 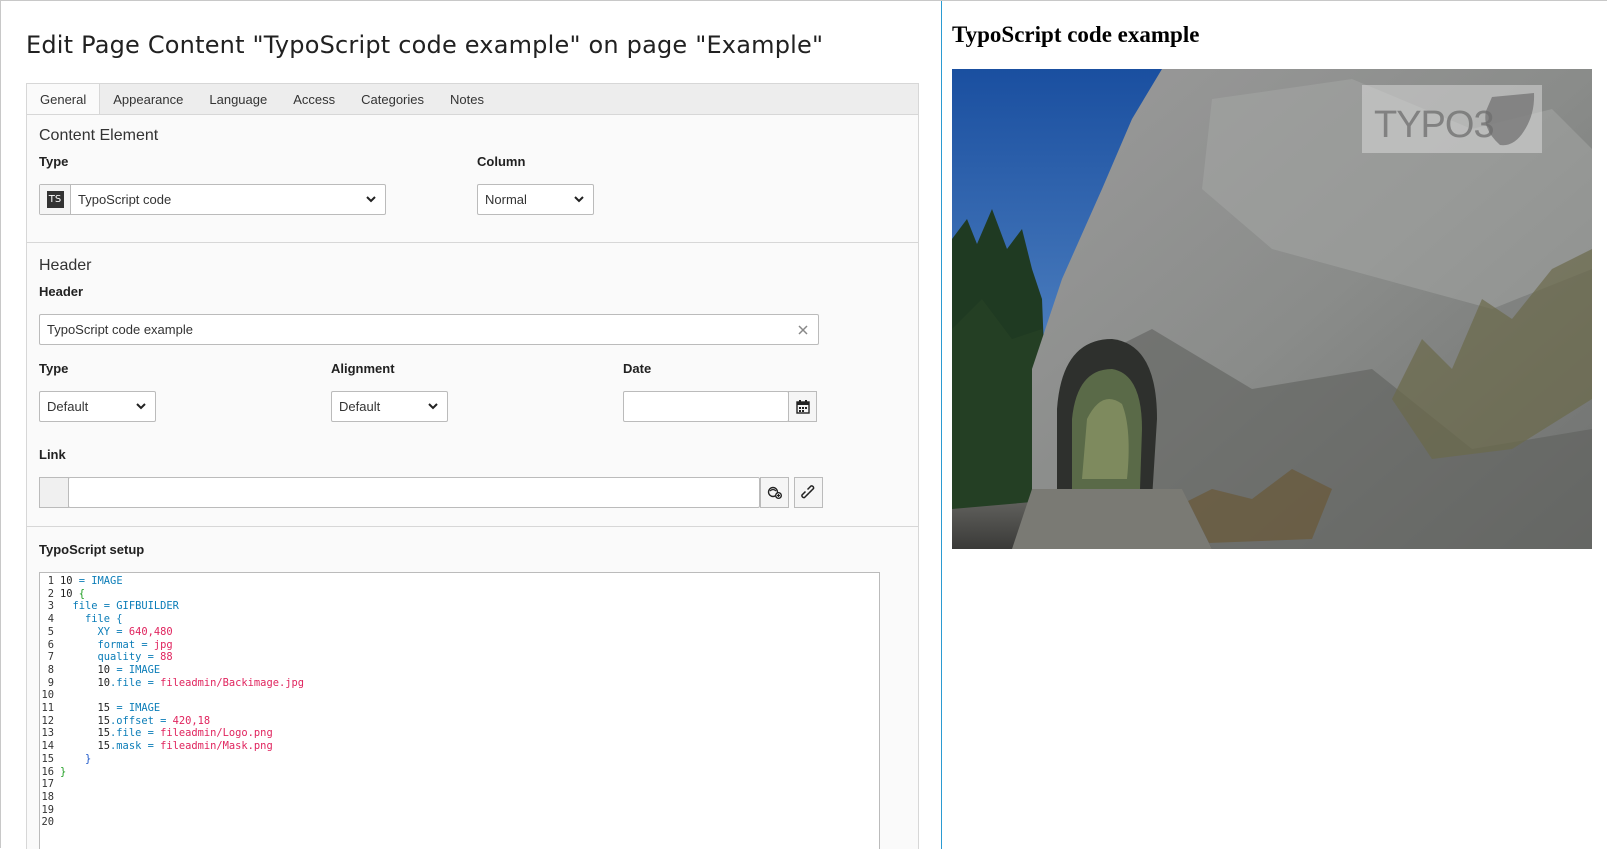 I want to click on tab-appearance: Appearance, so click(x=148, y=99).